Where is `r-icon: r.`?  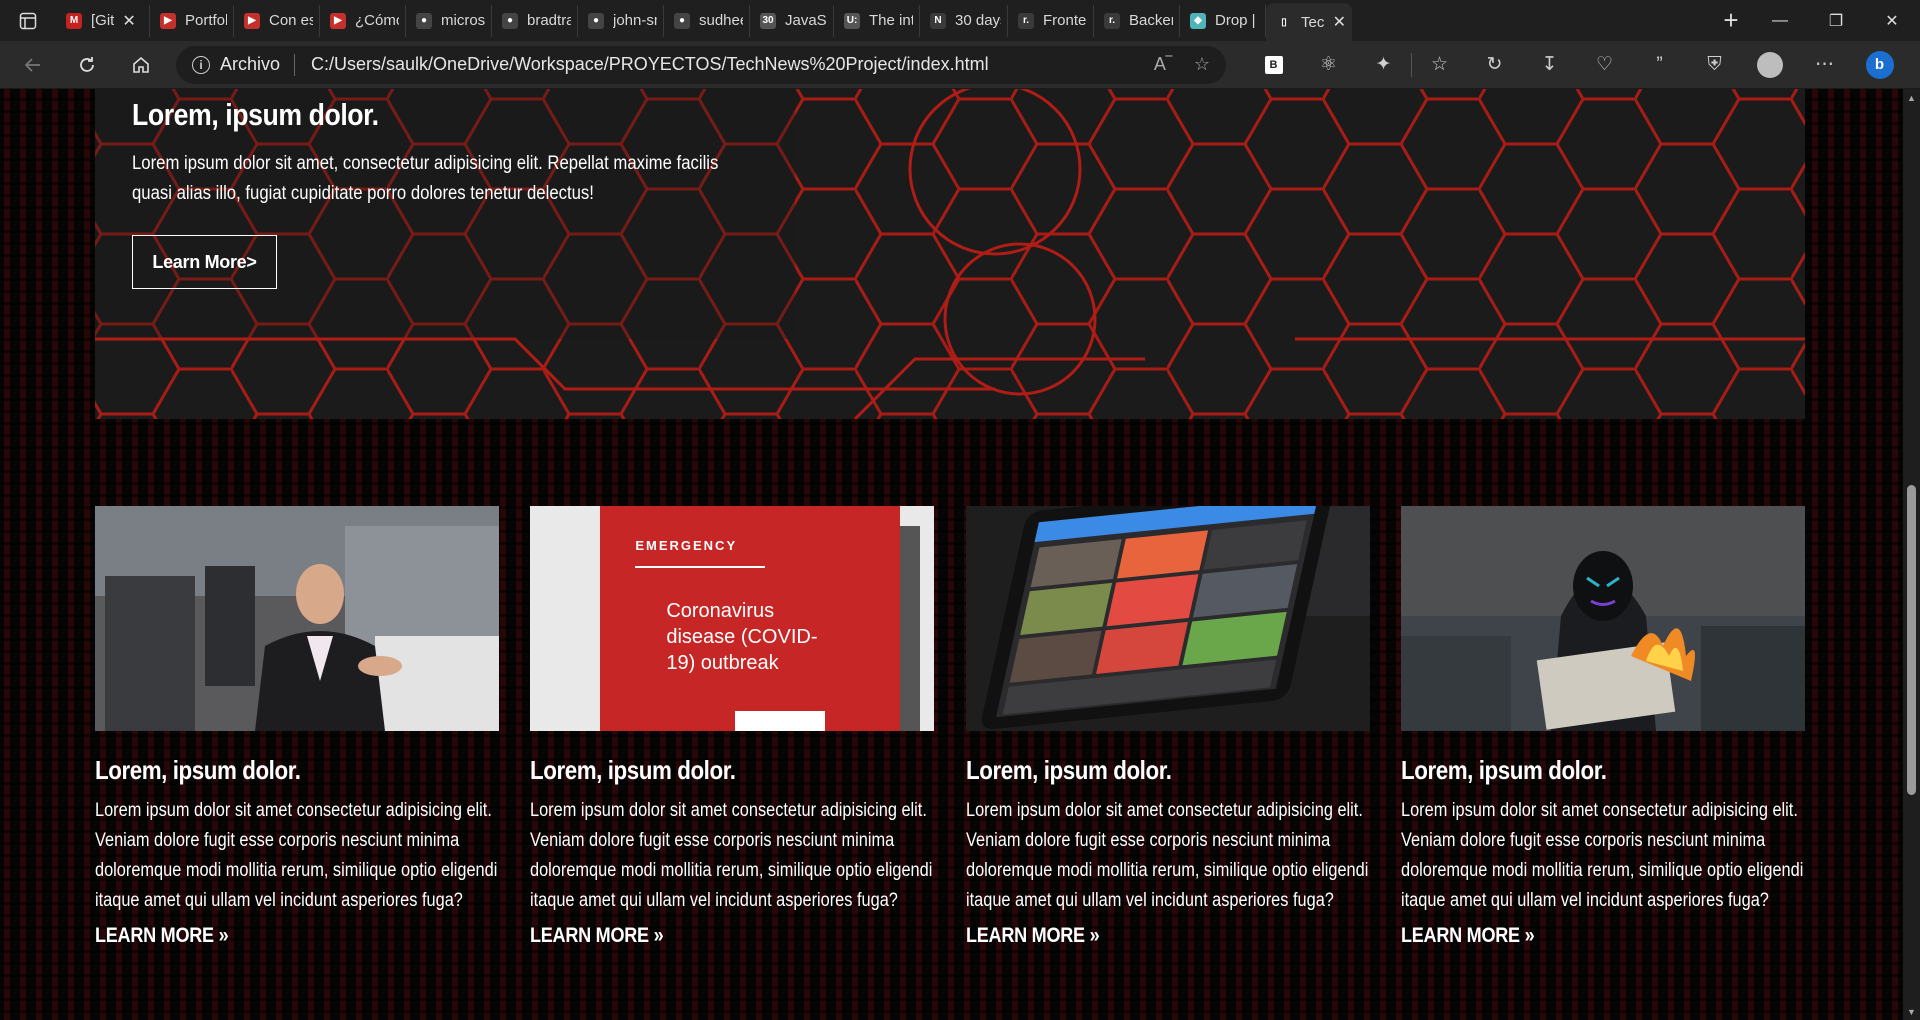 r-icon: r. is located at coordinates (1026, 20).